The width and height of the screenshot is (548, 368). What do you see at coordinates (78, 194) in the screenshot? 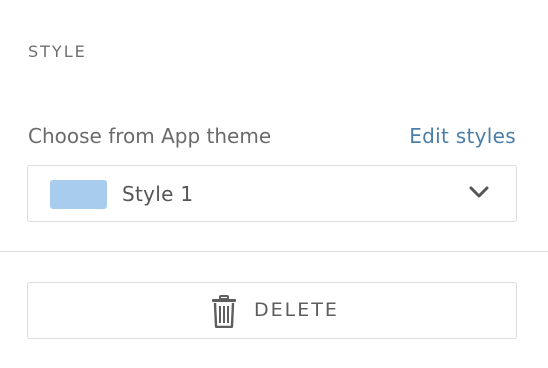
I see `style-color-swatch` at bounding box center [78, 194].